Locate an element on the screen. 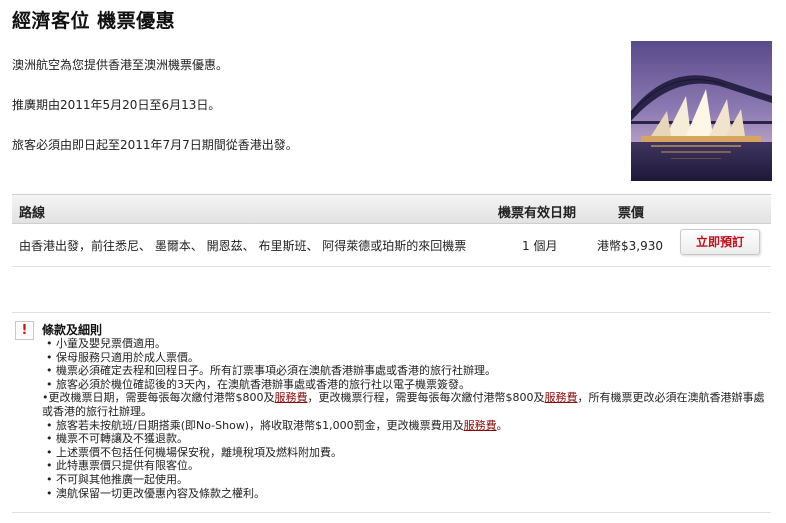  sydney-opera-house-photo is located at coordinates (701, 111).